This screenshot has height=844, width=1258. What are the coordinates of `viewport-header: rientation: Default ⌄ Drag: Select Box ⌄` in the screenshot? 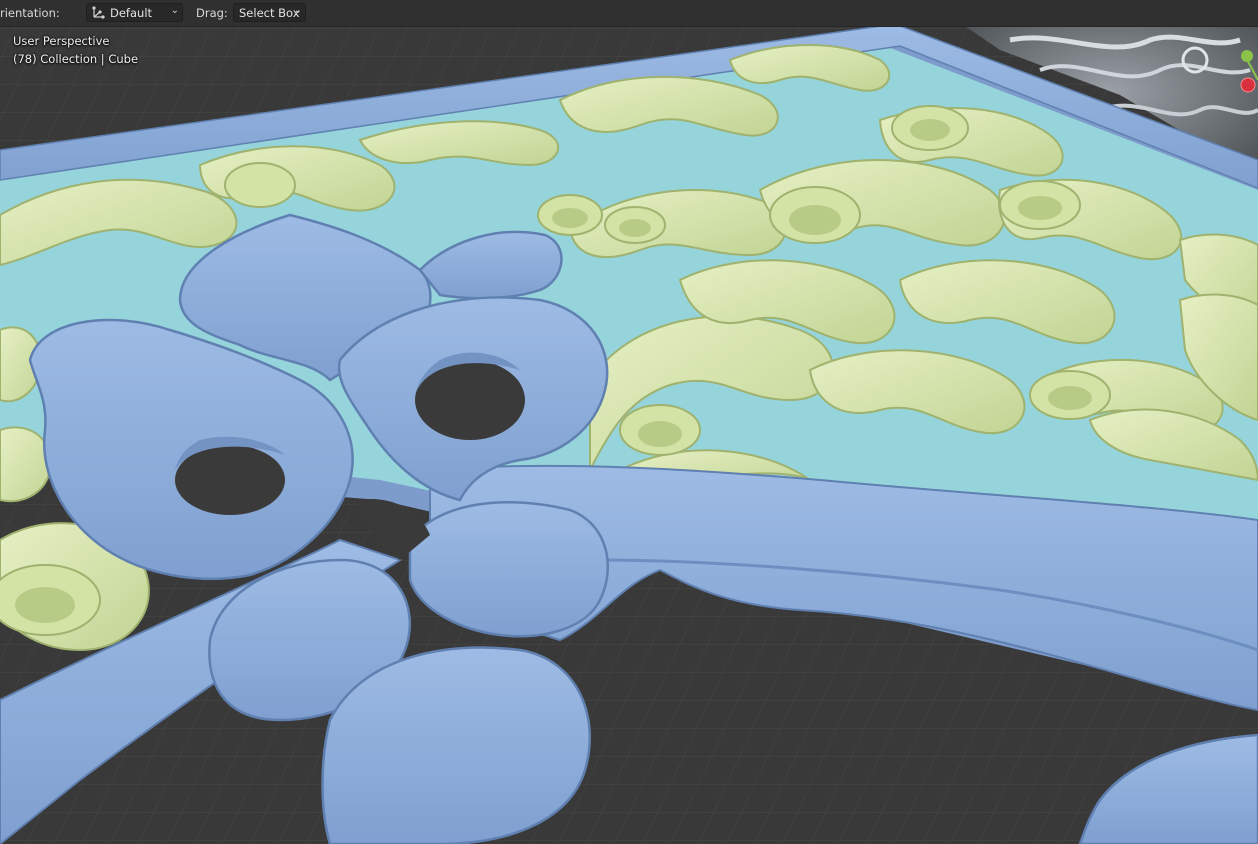 It's located at (629, 13).